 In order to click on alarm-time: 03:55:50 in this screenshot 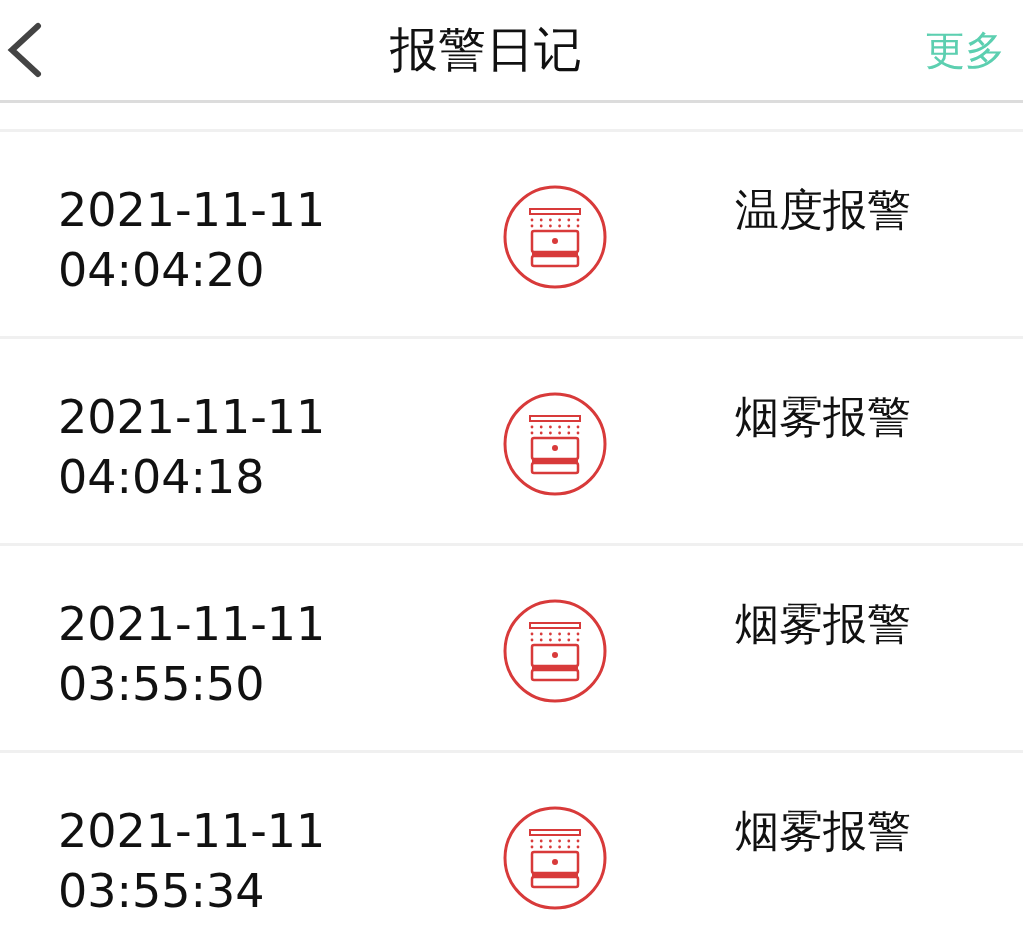, I will do `click(161, 684)`.